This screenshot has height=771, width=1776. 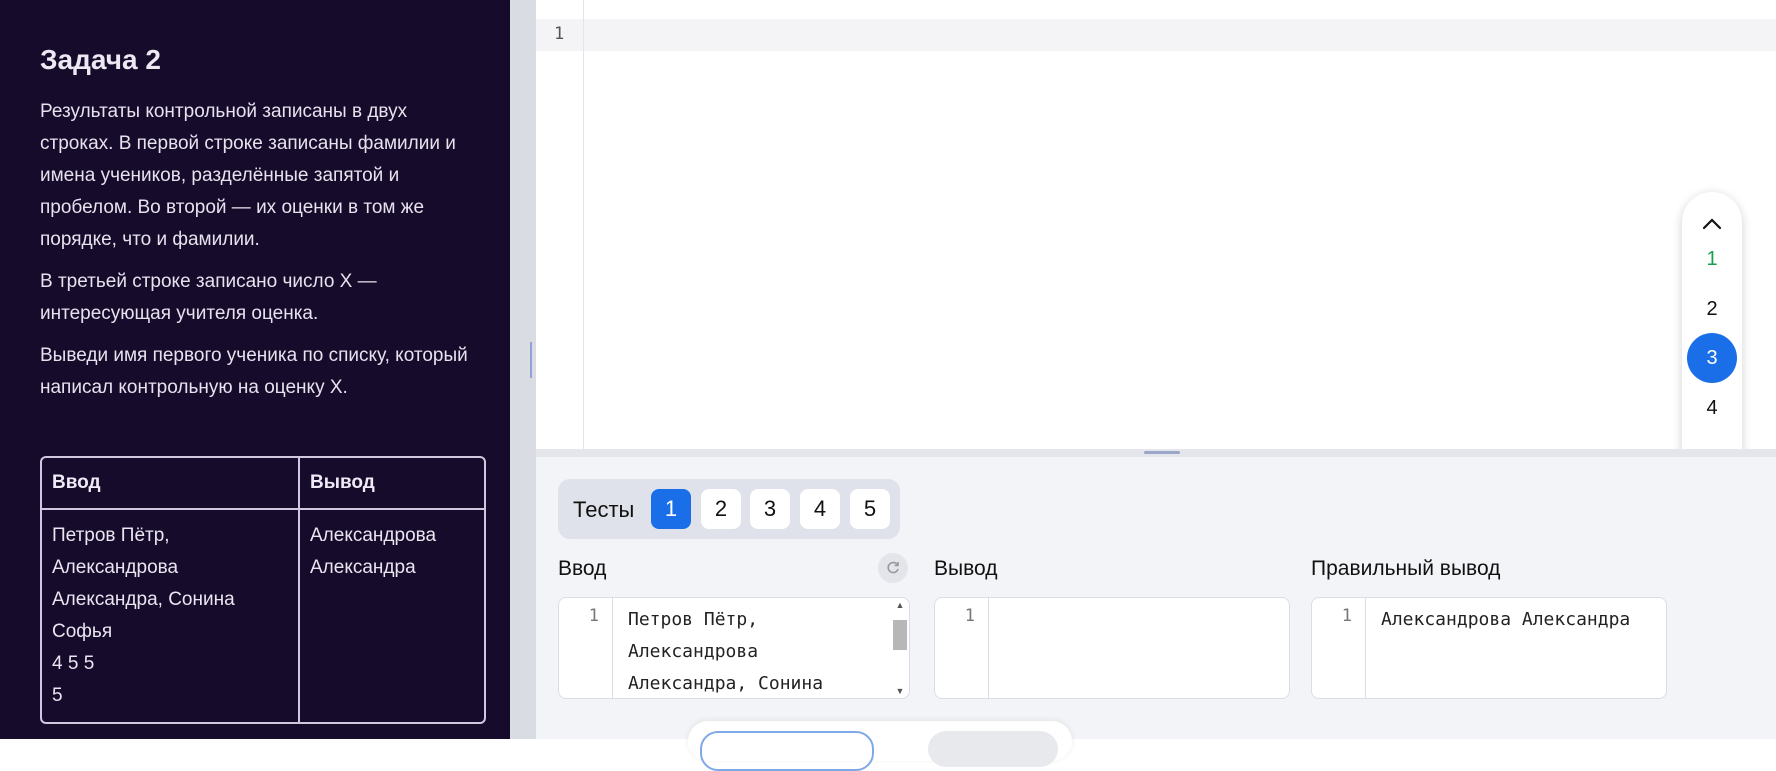 I want to click on scrollbar-thumb, so click(x=900, y=635).